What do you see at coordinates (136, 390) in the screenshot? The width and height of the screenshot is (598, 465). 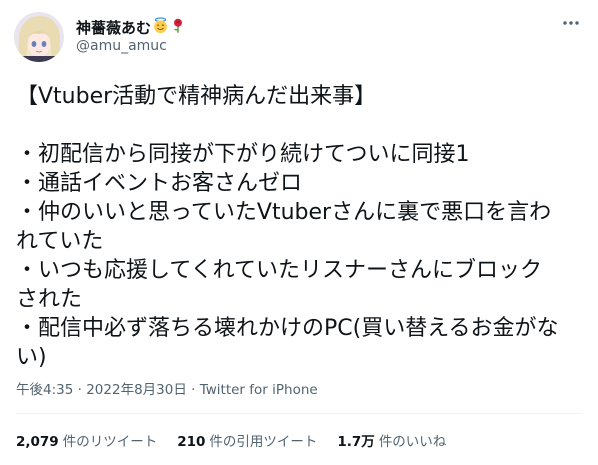 I see `tweet-date: 2022年8月30日` at bounding box center [136, 390].